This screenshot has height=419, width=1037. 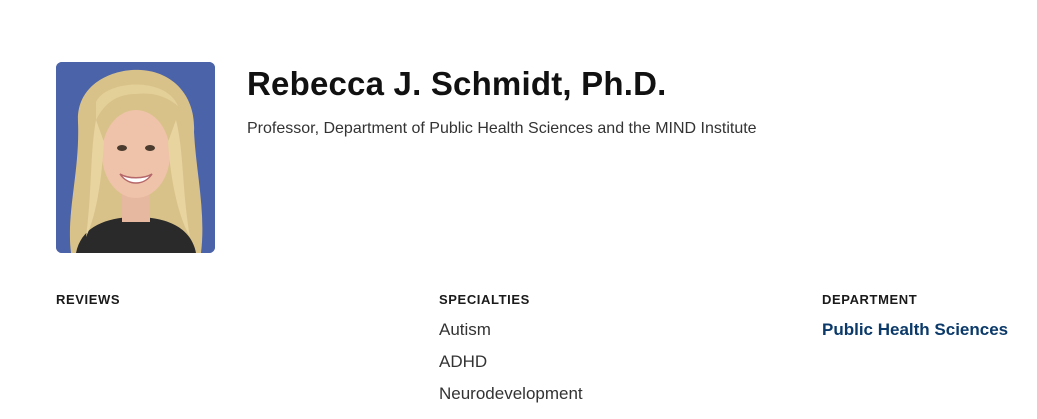 I want to click on specialty-item: Autism, so click(x=465, y=329).